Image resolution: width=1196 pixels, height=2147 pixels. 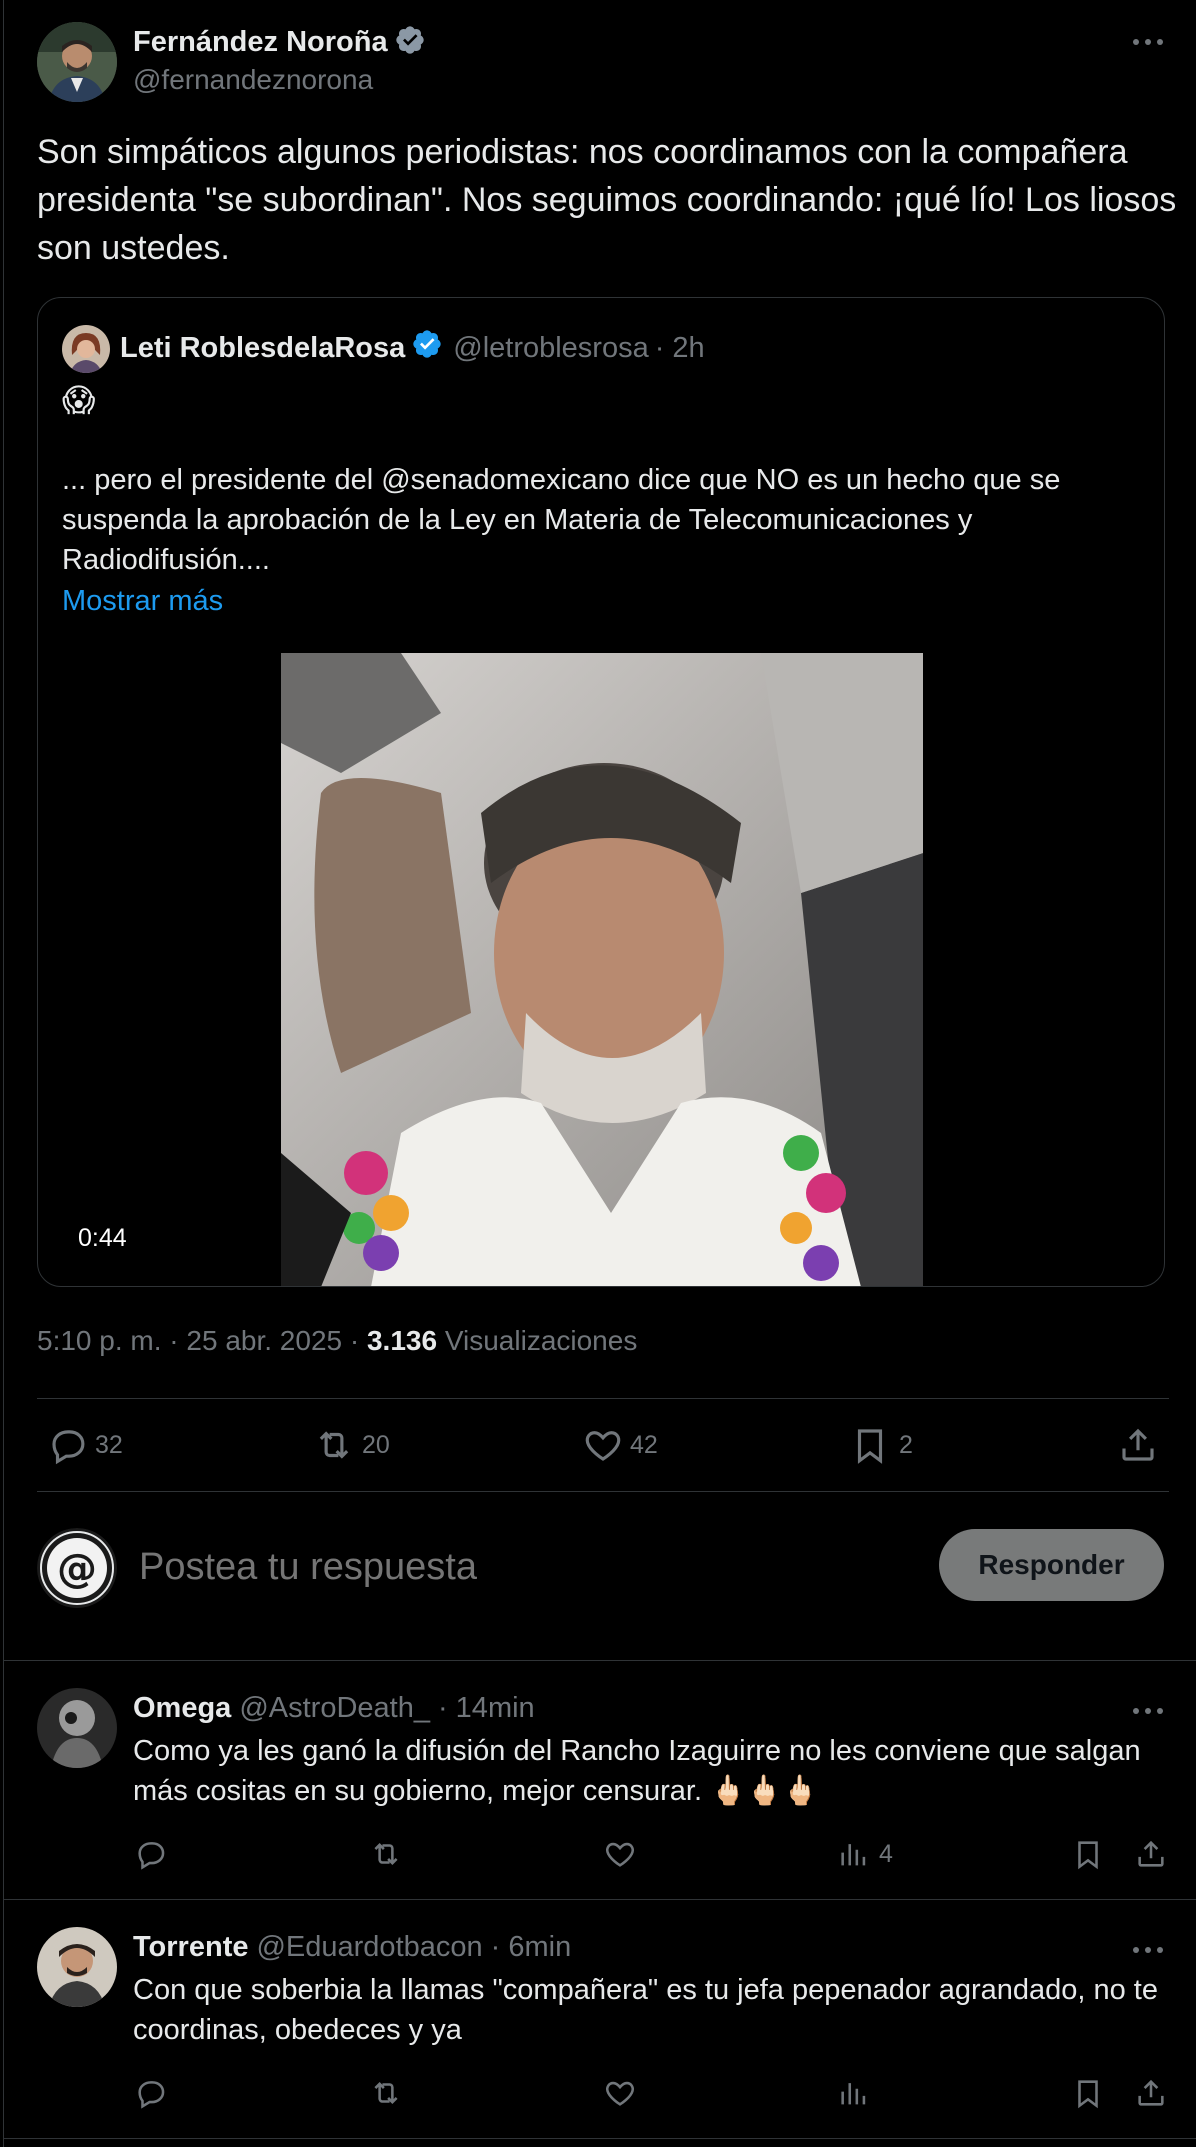 I want to click on reply-header: Omega @AstroDeath_ · 14min, so click(x=334, y=1708).